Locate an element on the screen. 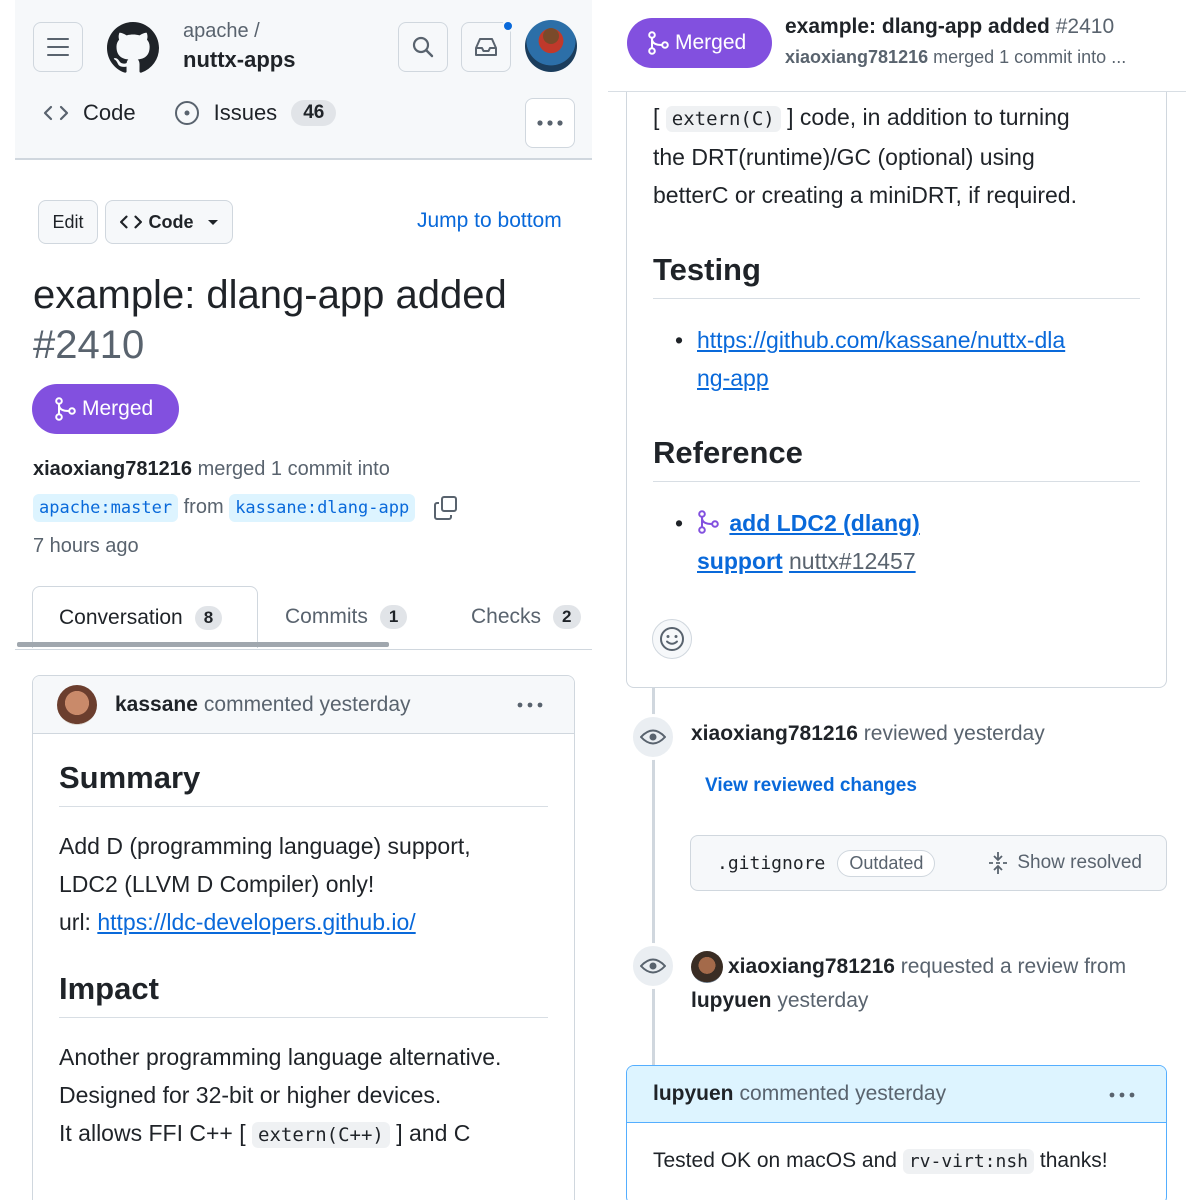  tab-code-label: Code is located at coordinates (109, 112).